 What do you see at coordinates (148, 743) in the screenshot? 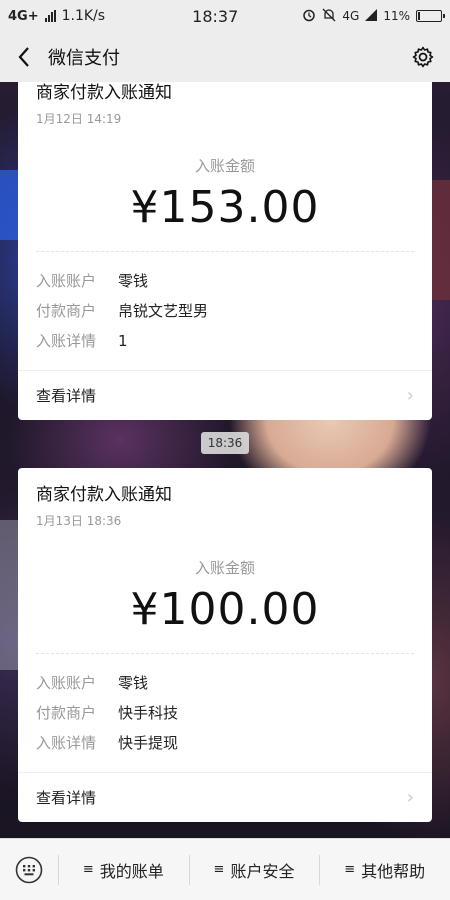
I see `detail-value: 快手提现` at bounding box center [148, 743].